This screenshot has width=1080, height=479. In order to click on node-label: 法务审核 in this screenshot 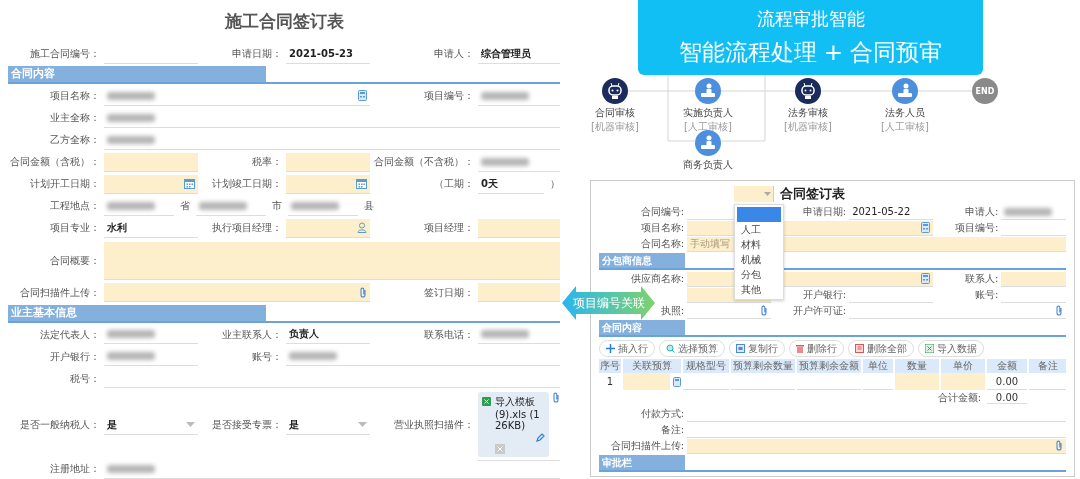, I will do `click(808, 113)`.